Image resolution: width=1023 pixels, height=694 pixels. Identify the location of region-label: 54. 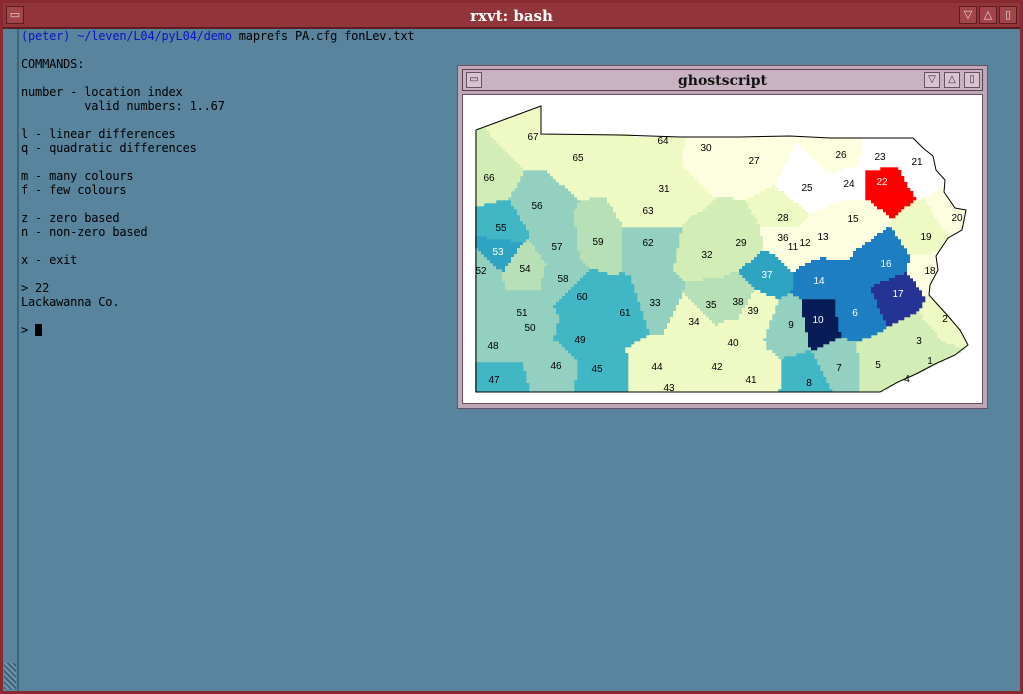
(525, 269).